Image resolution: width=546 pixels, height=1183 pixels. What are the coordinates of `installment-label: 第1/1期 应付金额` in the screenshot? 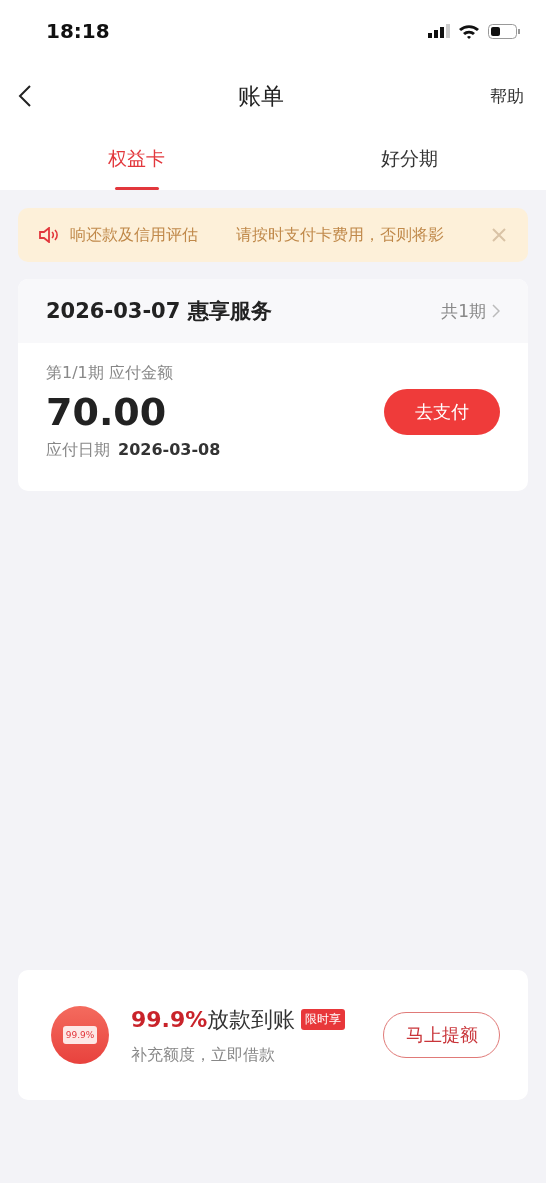 It's located at (110, 373).